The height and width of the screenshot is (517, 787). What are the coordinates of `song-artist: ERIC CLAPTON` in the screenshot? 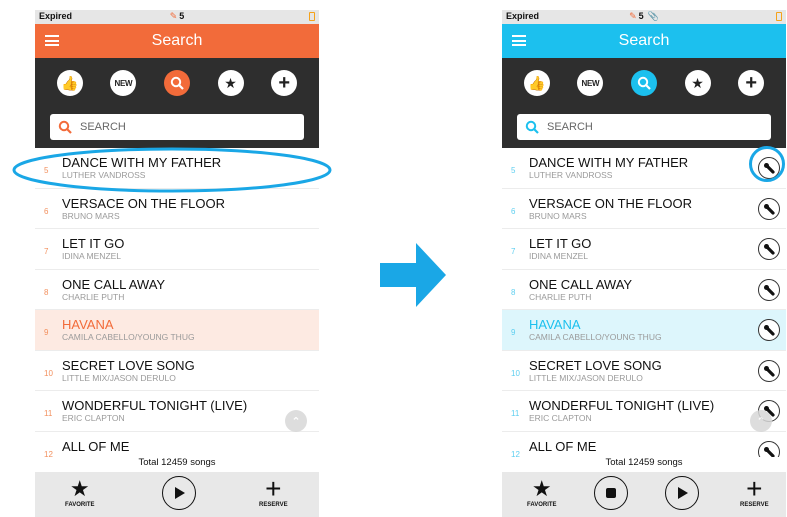 It's located at (560, 418).